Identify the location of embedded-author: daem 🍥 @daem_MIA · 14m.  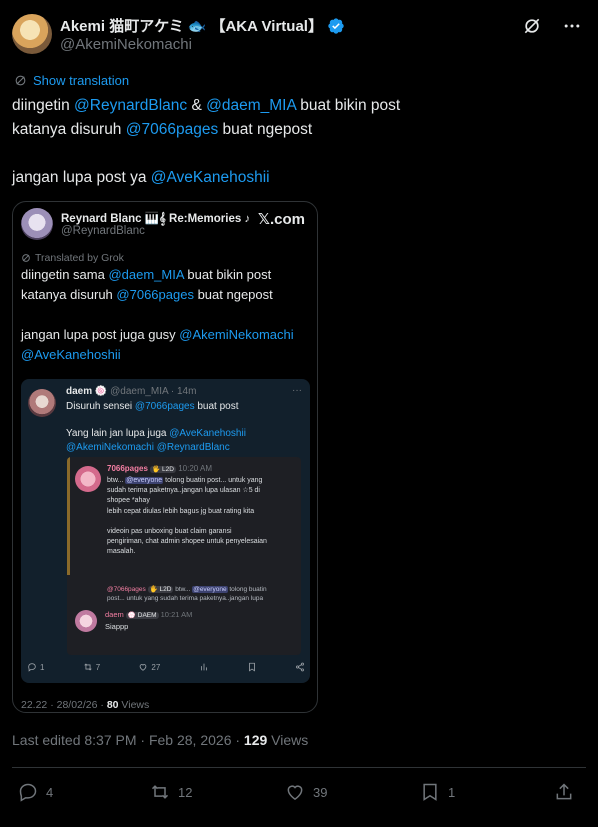
(131, 391).